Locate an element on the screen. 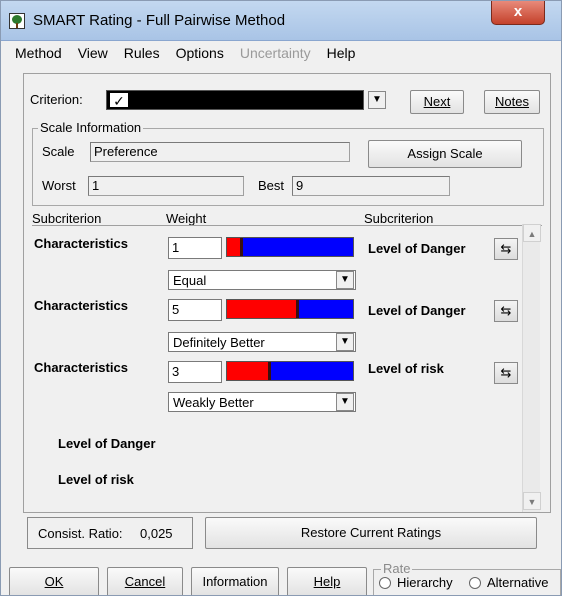  row-1-weight-bar is located at coordinates (290, 247).